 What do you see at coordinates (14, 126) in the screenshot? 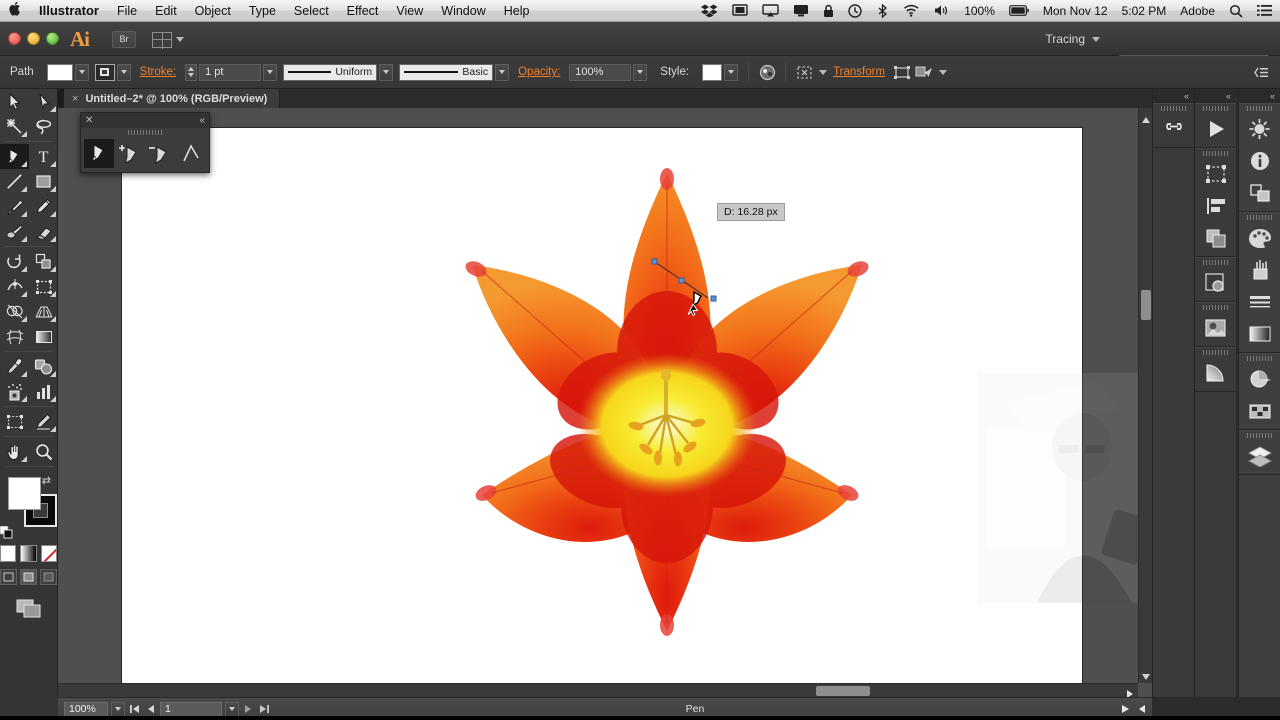
I see `magic-wand-tool` at bounding box center [14, 126].